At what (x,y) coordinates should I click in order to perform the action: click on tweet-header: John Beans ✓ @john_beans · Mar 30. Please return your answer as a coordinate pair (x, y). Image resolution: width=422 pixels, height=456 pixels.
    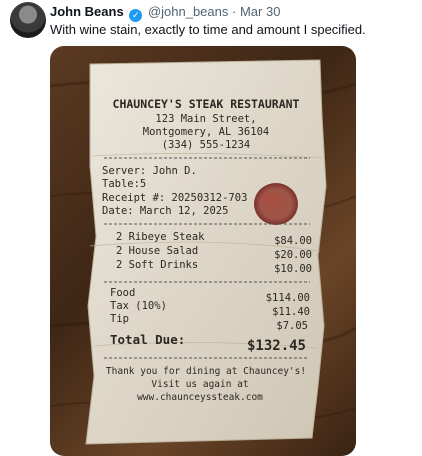
    Looking at the image, I should click on (233, 12).